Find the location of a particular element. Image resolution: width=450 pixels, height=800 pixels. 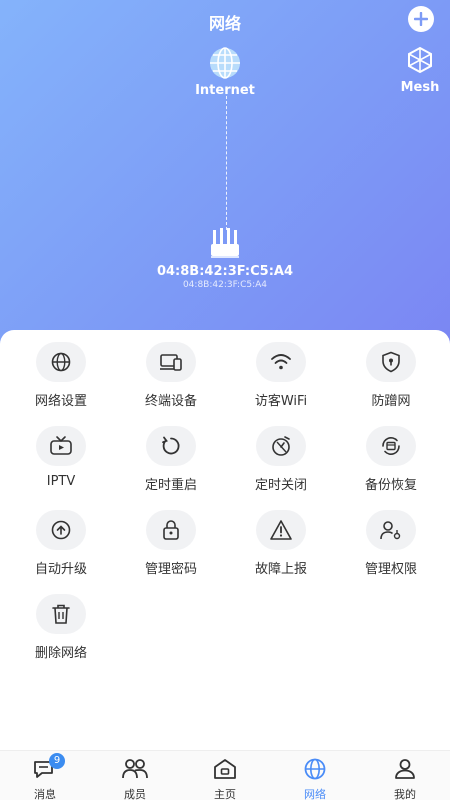

feature-anti-freeload: 防蹭网 is located at coordinates (391, 375).